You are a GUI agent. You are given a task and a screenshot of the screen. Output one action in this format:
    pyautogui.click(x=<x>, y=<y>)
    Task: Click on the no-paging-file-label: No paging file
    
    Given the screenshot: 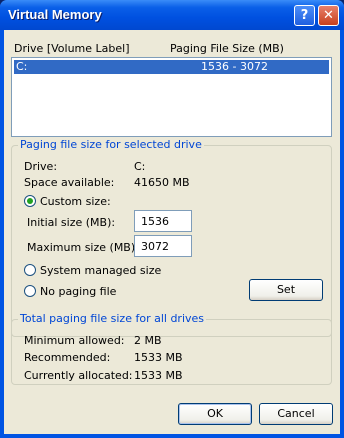 What is the action you would take?
    pyautogui.click(x=78, y=291)
    